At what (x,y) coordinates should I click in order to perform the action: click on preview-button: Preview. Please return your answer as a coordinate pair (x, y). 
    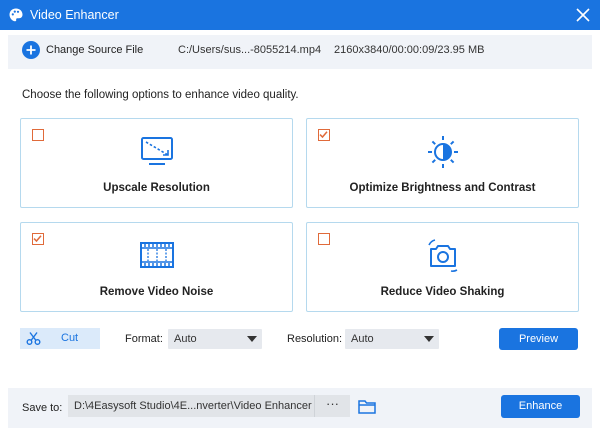
    Looking at the image, I should click on (538, 339).